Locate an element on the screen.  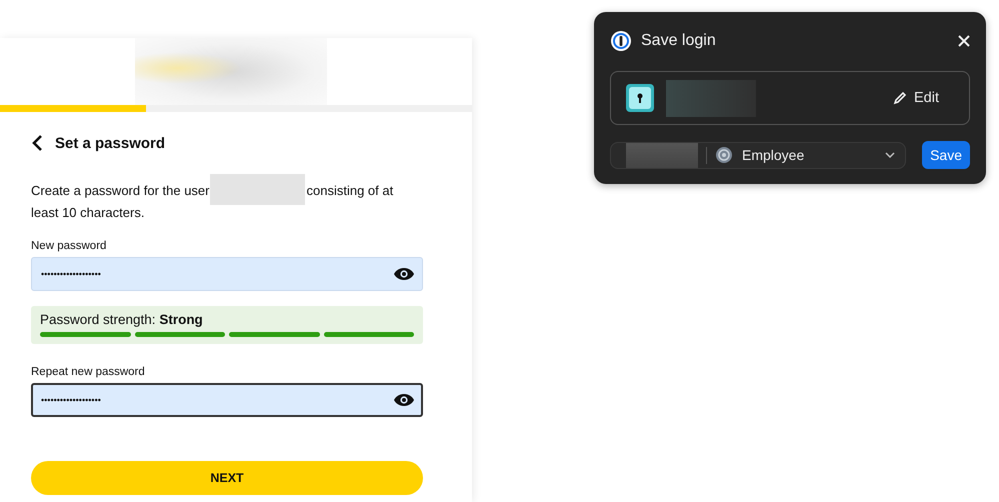
back-icon is located at coordinates (37, 143).